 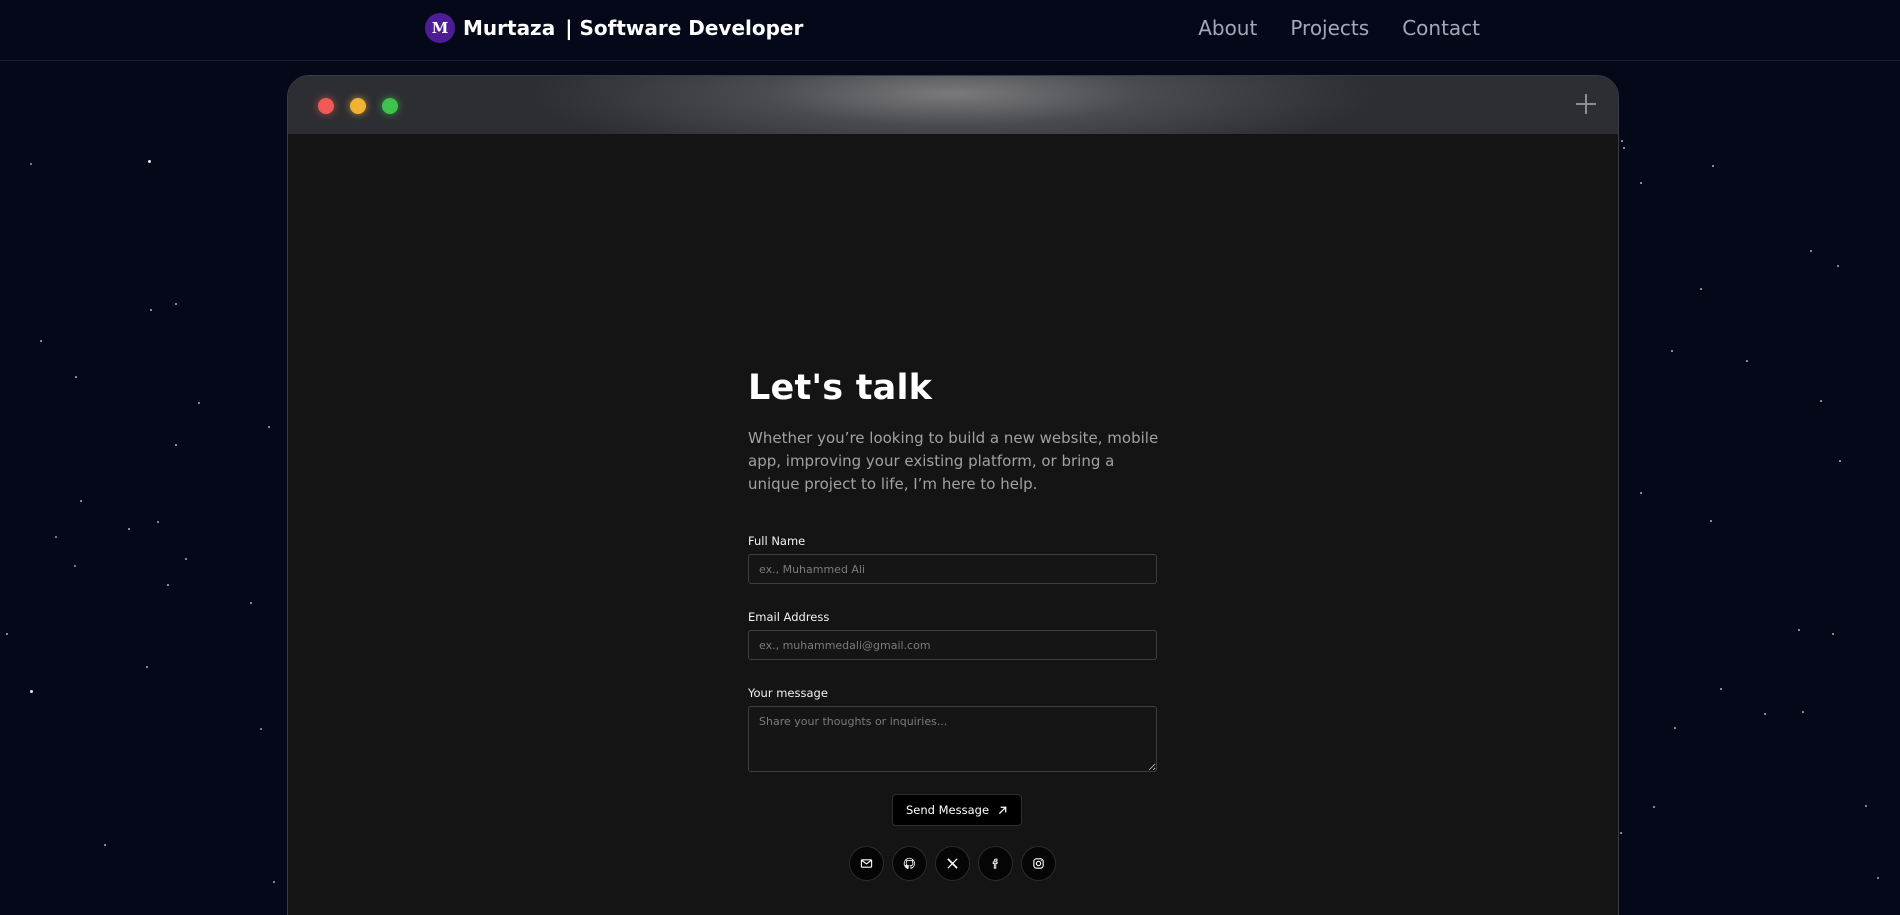 What do you see at coordinates (1441, 28) in the screenshot?
I see `nav-link-contact: Contact` at bounding box center [1441, 28].